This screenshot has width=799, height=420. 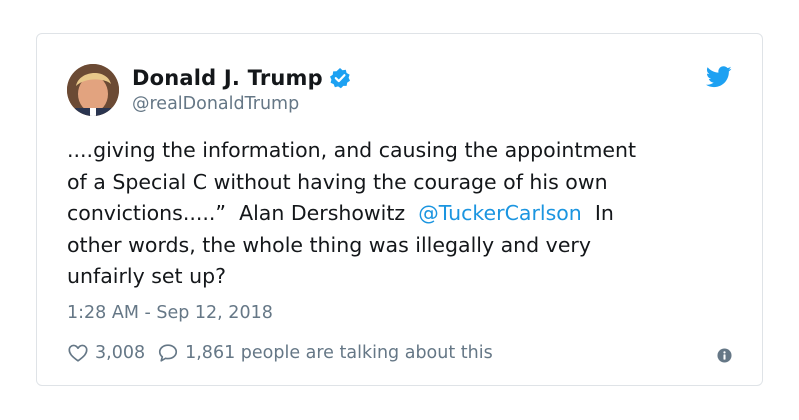 What do you see at coordinates (170, 313) in the screenshot?
I see `tweet-timestamp: 1:28 AM - Sep 12, 2018` at bounding box center [170, 313].